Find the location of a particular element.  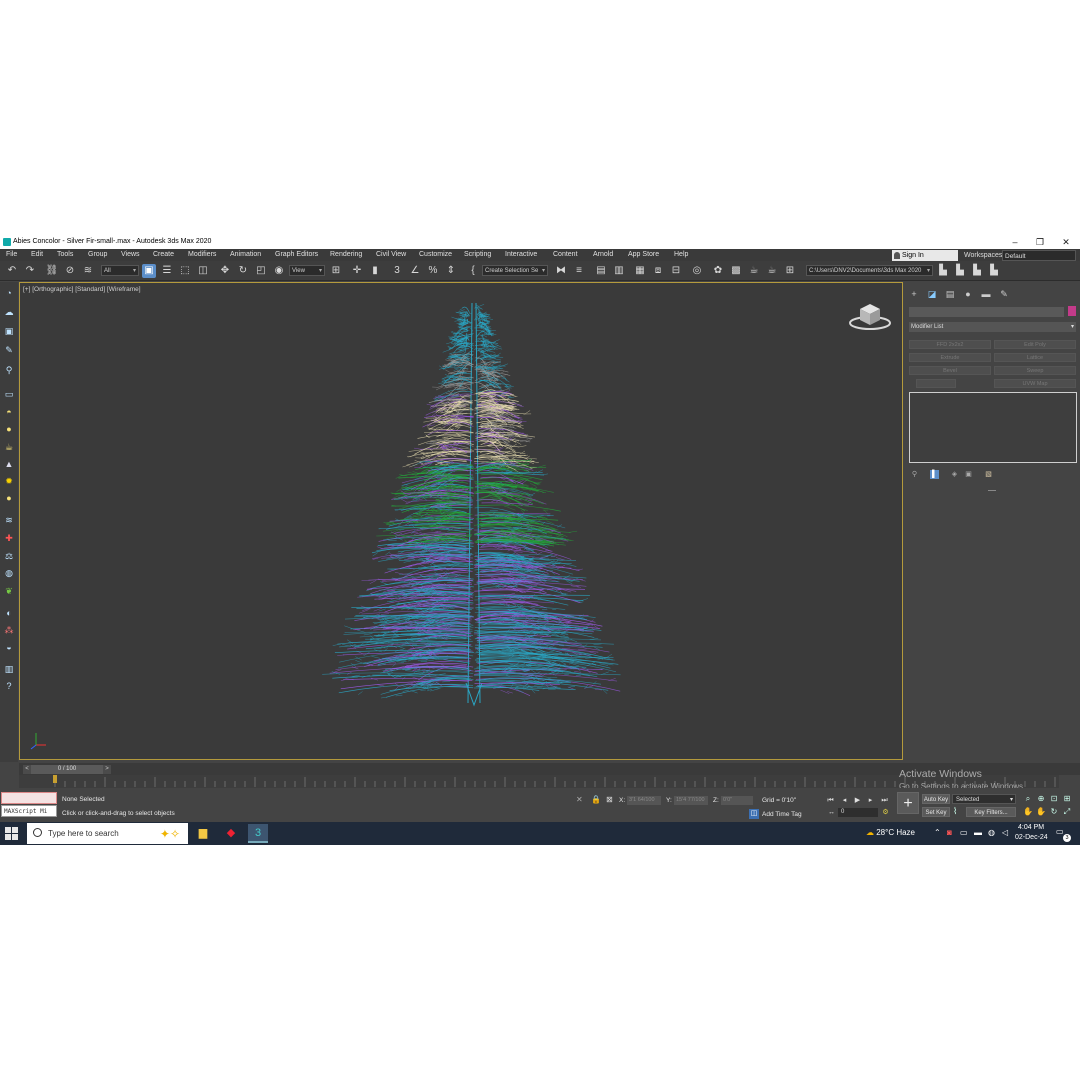

render-production-icon: ☕ is located at coordinates (754, 271).